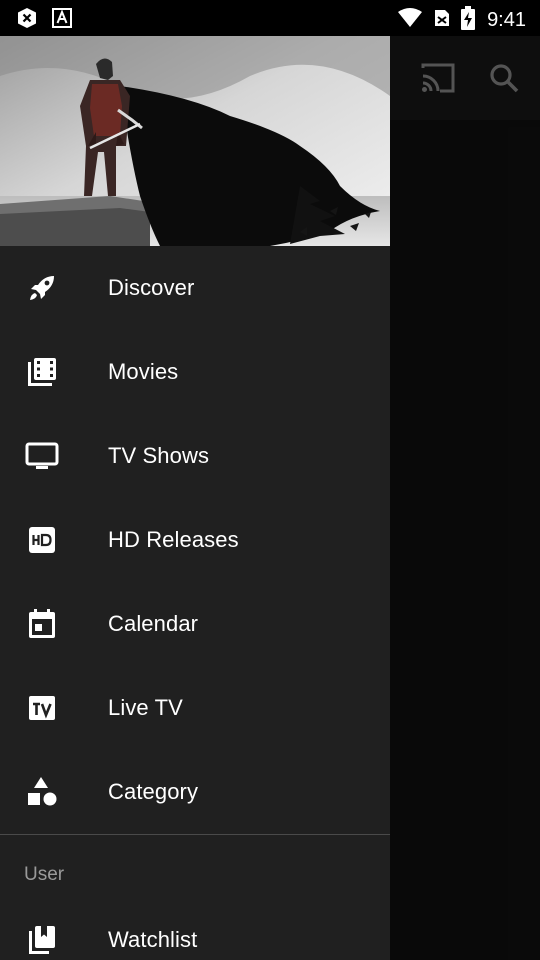  I want to click on hd-icon, so click(42, 540).